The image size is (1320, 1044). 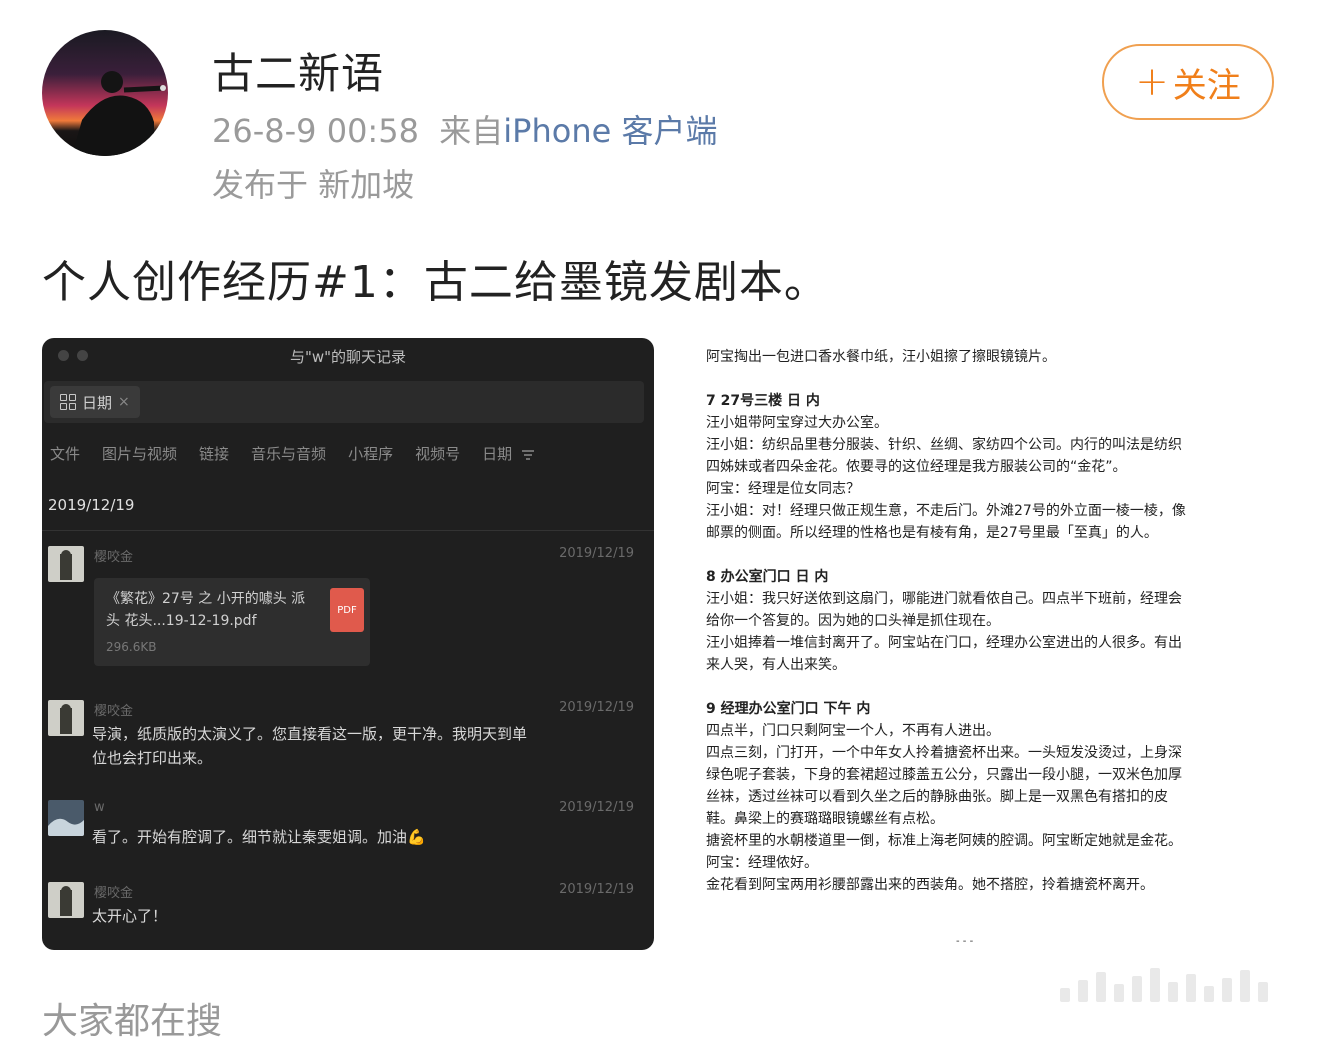 I want to click on post-text: 个人创作经历#1：古二给墨镜发剧本。, so click(x=435, y=282).